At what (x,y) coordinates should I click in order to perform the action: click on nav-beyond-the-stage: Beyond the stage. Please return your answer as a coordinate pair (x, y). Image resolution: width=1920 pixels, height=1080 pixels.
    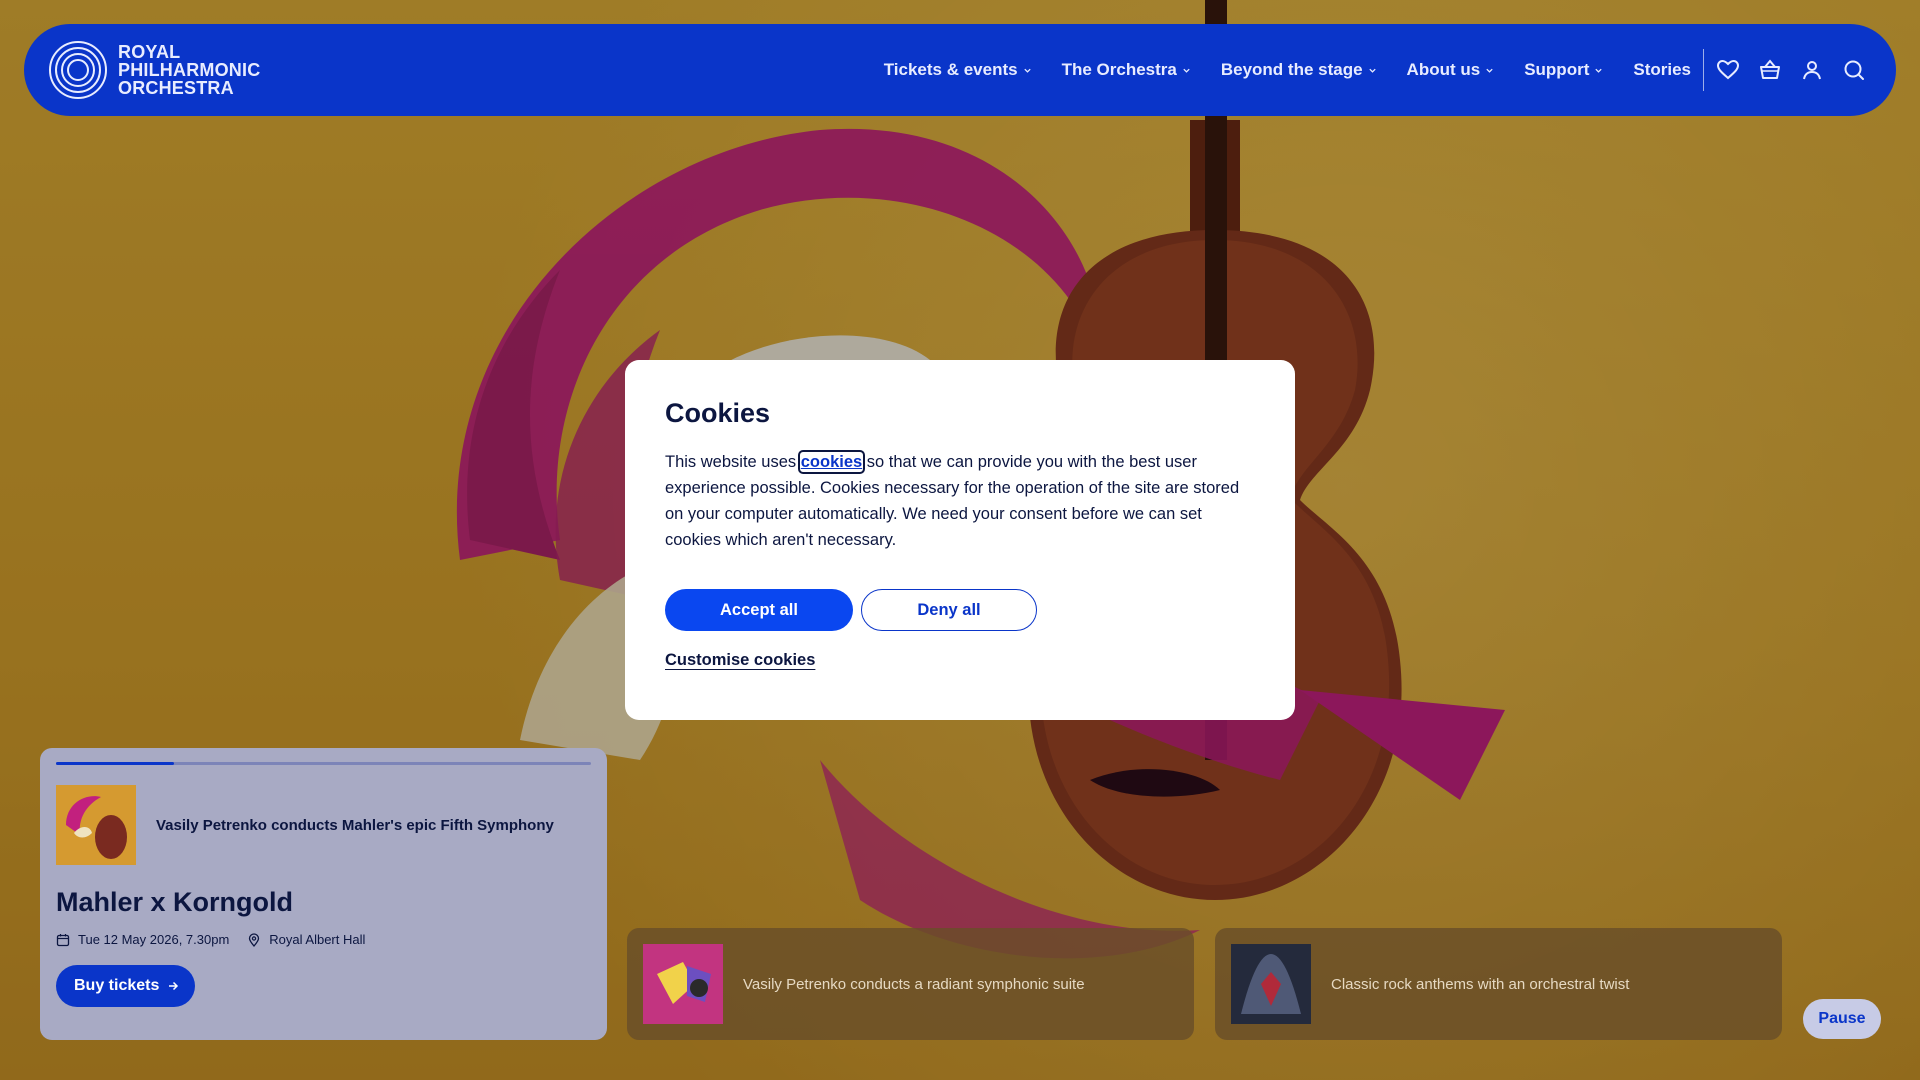
    Looking at the image, I should click on (1299, 70).